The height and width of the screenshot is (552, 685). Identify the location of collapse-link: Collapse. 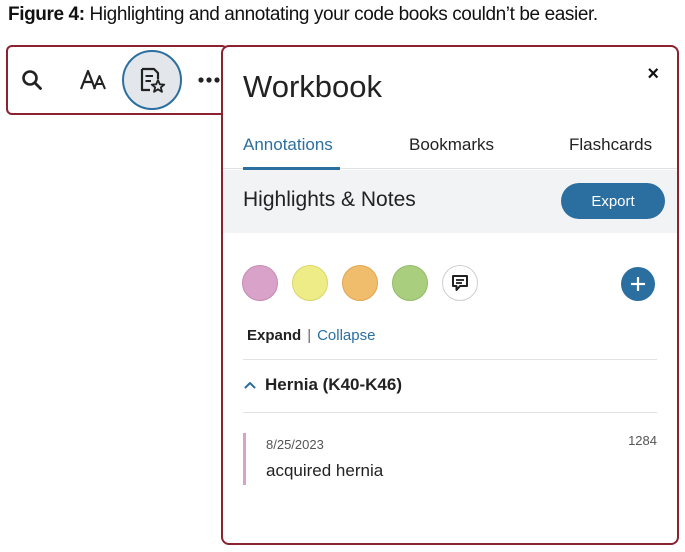
(346, 335).